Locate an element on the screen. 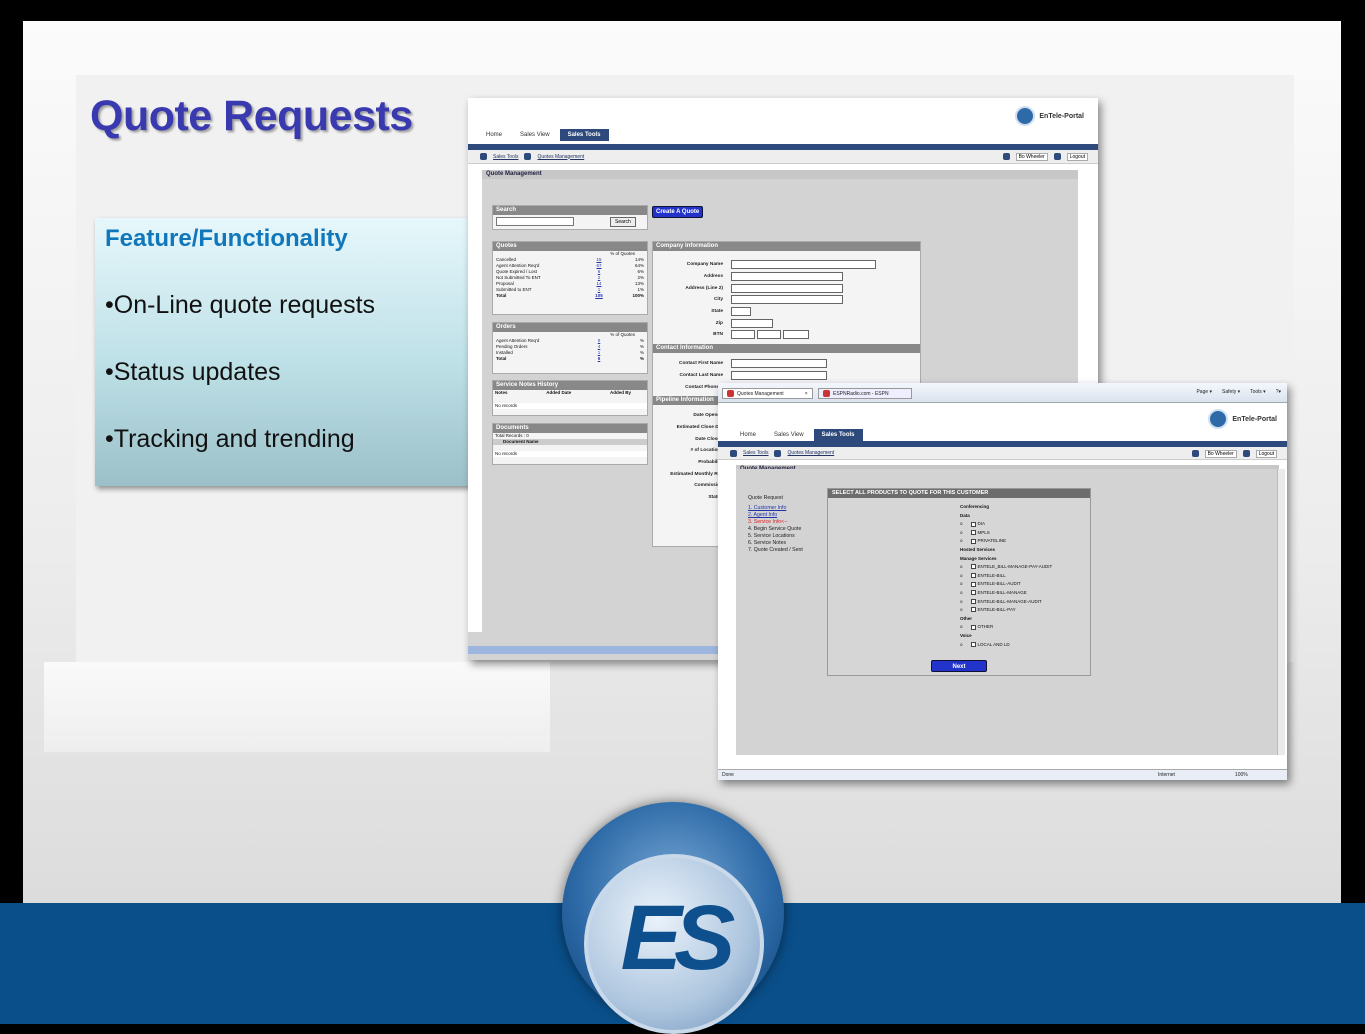 Image resolution: width=1365 pixels, height=1034 pixels. product-option: o ENTELE-BILL-MANAGE is located at coordinates (1006, 593).